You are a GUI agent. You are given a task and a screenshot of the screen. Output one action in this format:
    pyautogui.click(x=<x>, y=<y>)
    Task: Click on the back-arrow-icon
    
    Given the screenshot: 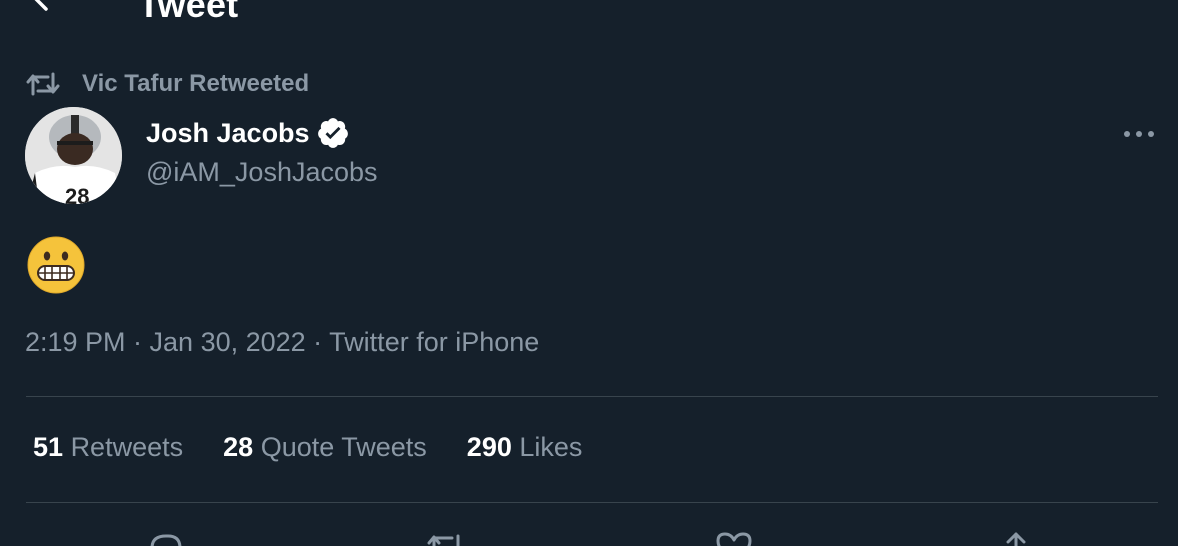 What is the action you would take?
    pyautogui.click(x=48, y=9)
    